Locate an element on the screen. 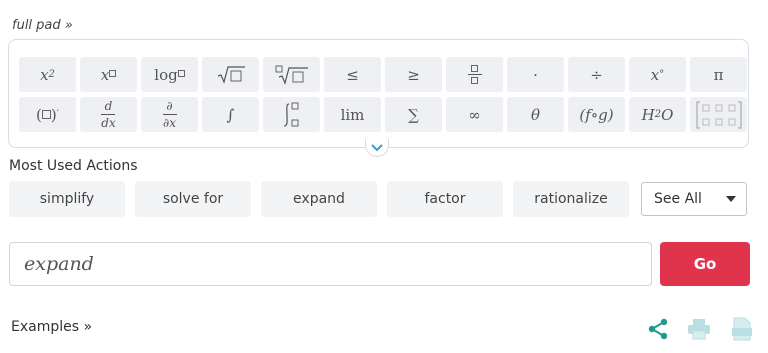  key-square: x2 is located at coordinates (47, 74).